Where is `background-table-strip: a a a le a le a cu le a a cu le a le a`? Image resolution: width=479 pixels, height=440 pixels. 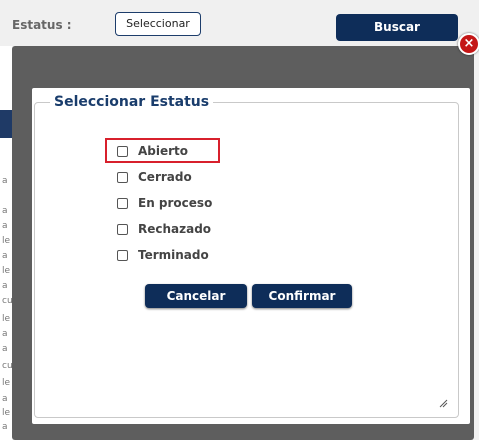 background-table-strip: a a a le a le a cu le a a cu le a le a is located at coordinates (6, 243).